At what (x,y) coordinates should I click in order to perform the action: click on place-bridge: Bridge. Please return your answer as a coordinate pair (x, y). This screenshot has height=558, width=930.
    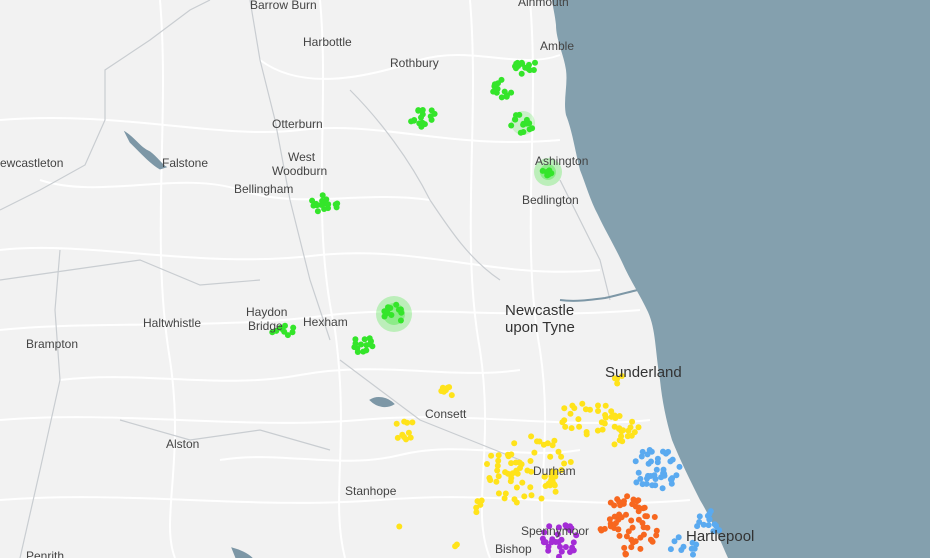
    Looking at the image, I should click on (265, 326).